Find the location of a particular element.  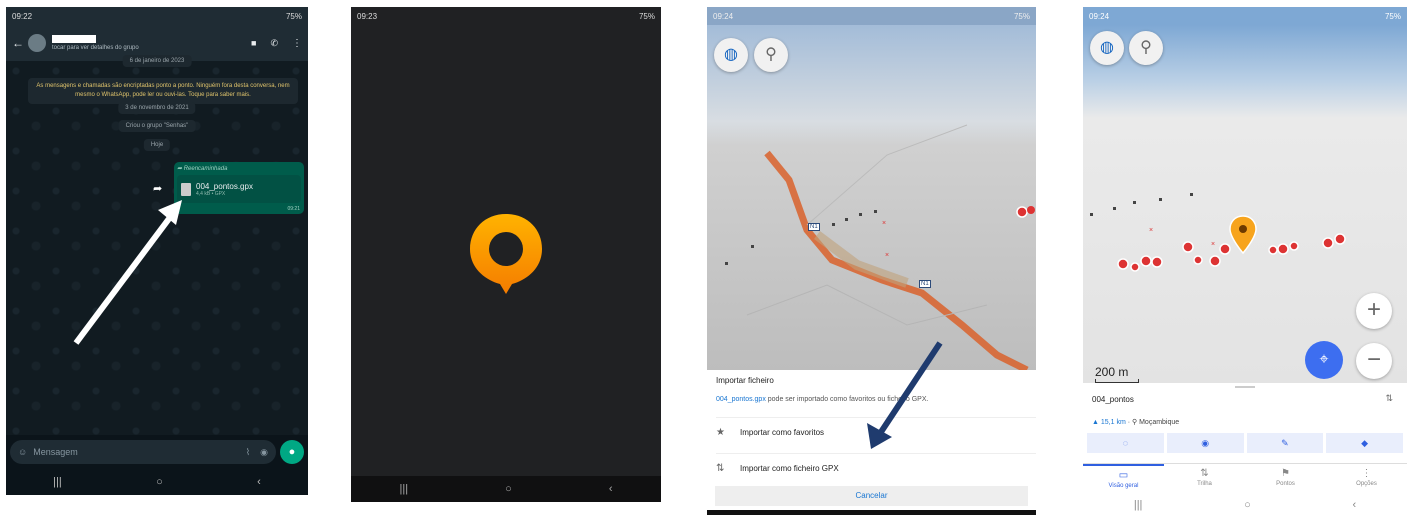

globe-icon: ◍ is located at coordinates (1107, 47).